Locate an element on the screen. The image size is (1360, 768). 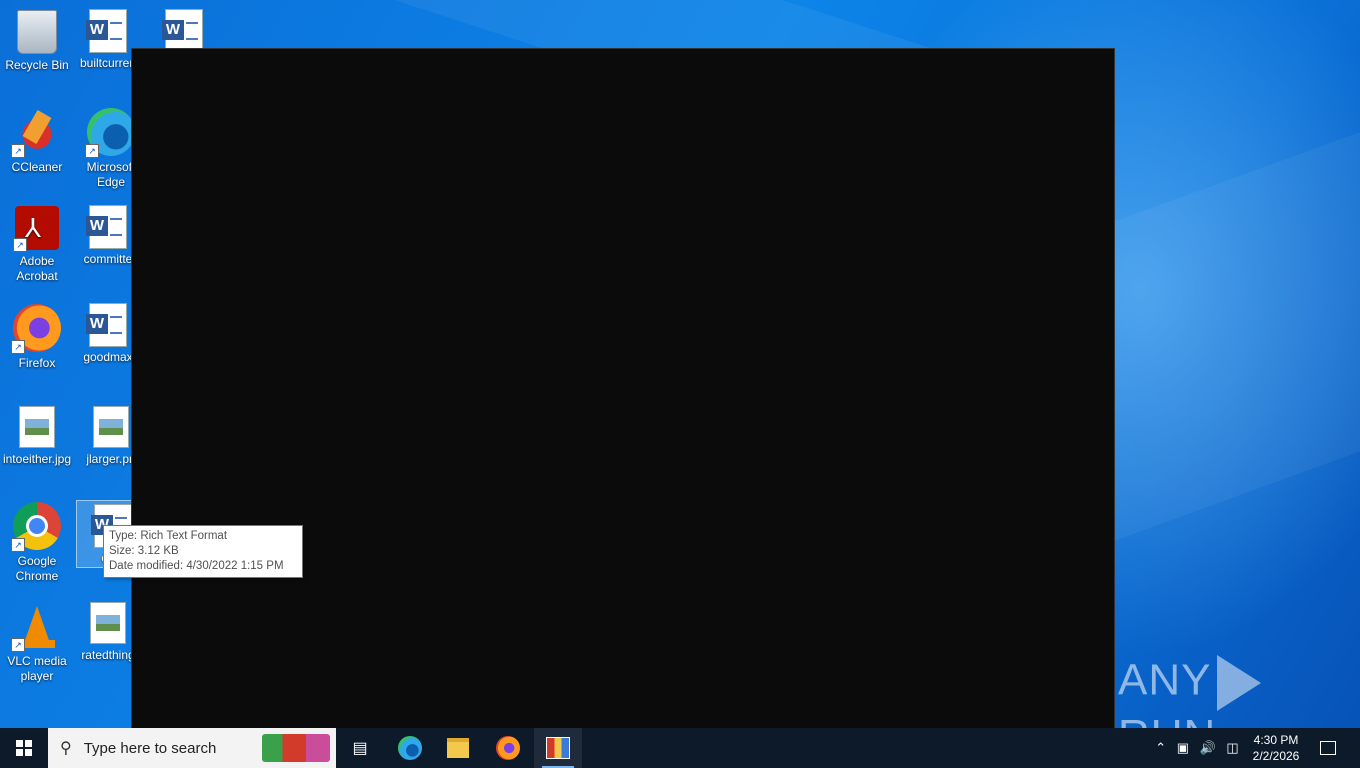
active-app-button is located at coordinates (558, 748).